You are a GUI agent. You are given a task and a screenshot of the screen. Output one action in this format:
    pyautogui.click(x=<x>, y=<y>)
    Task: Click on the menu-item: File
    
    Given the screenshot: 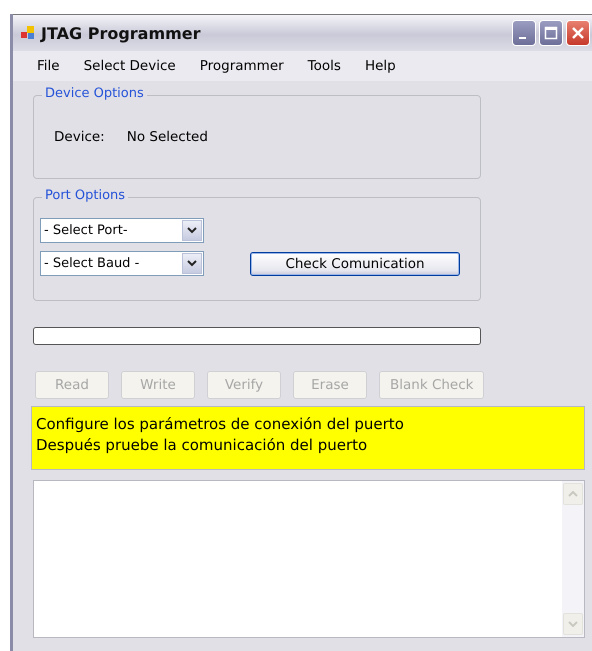 What is the action you would take?
    pyautogui.click(x=48, y=66)
    